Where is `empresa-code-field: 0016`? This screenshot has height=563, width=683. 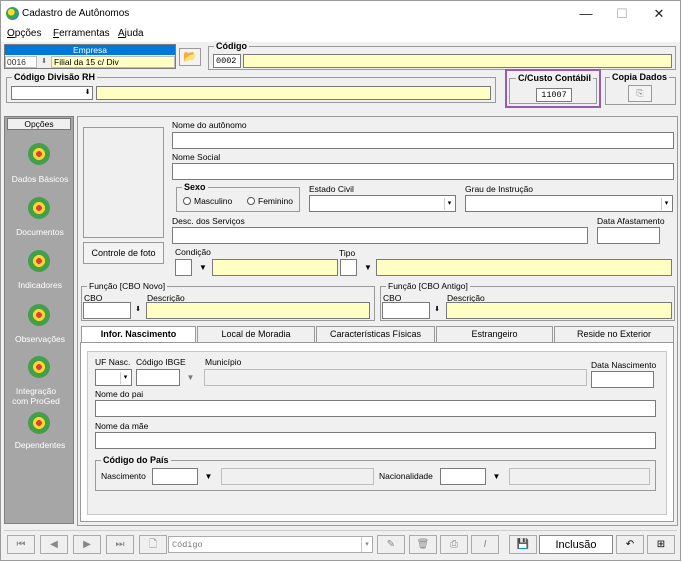
empresa-code-field: 0016 is located at coordinates (21, 62).